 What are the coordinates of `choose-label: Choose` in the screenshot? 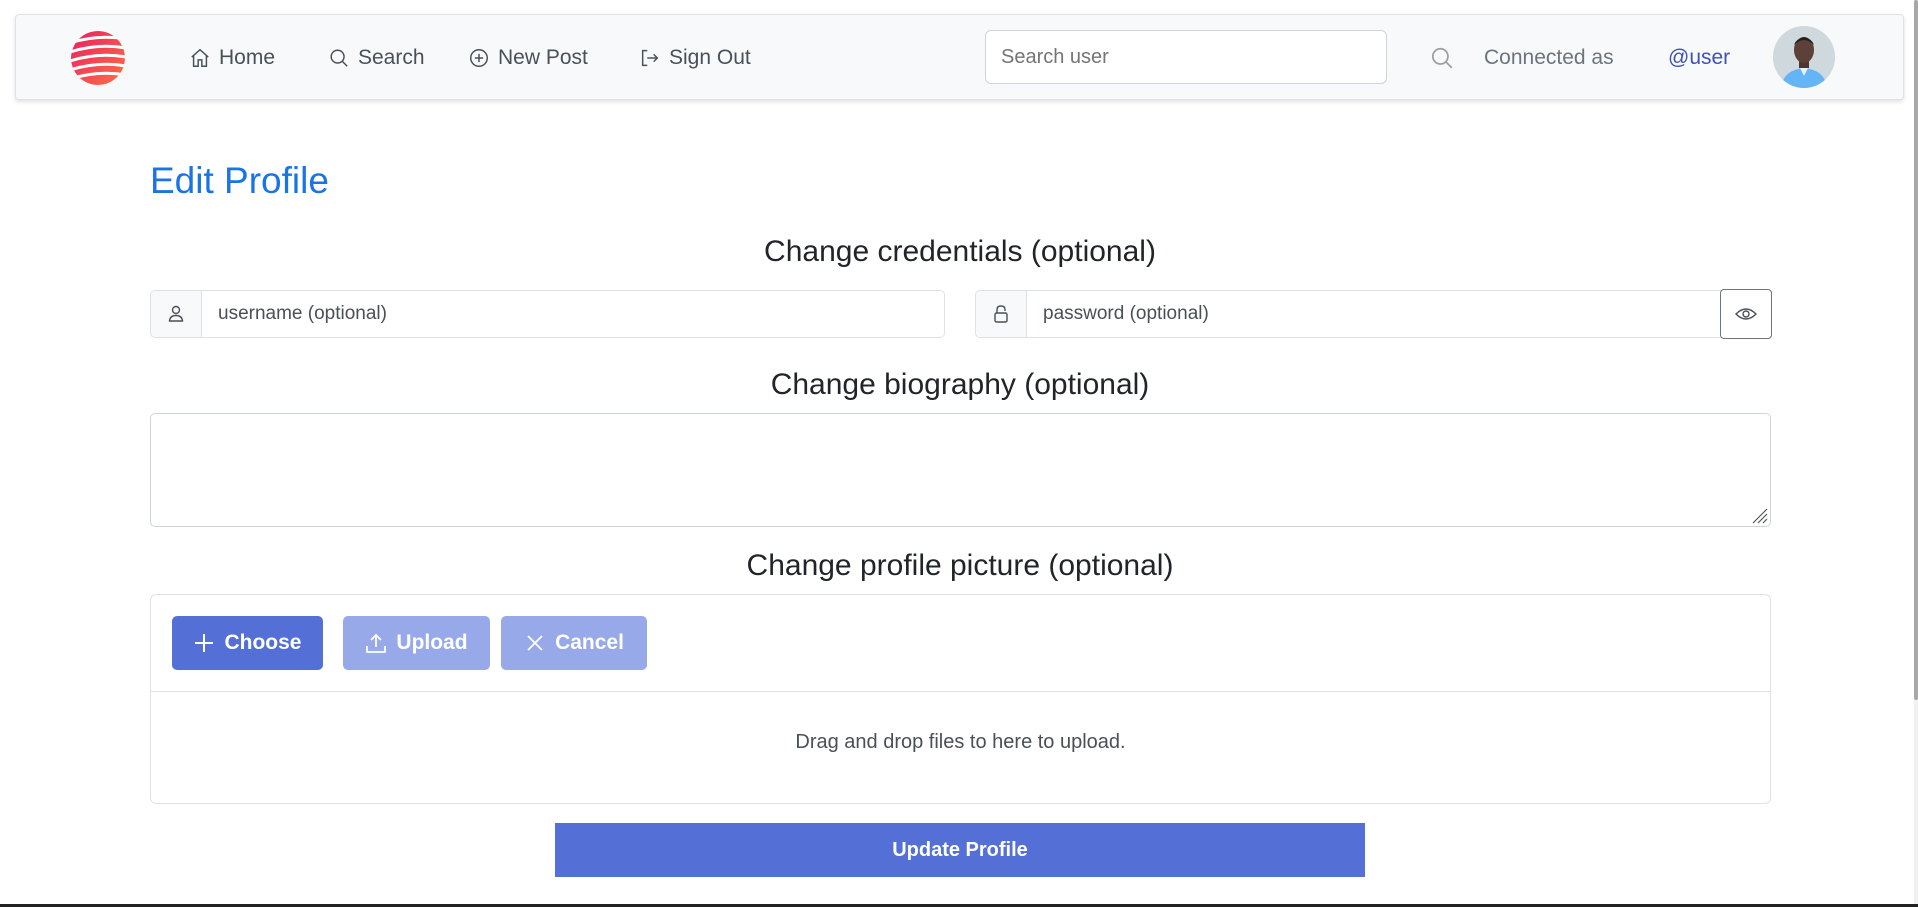 It's located at (263, 642).